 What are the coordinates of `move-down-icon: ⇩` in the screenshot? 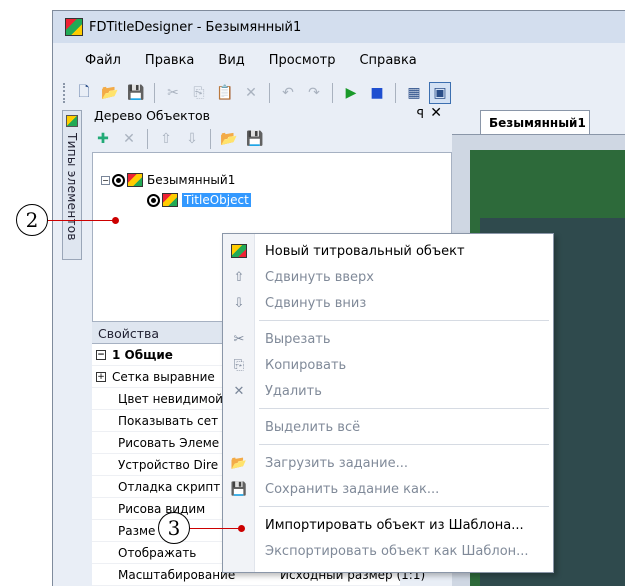 It's located at (192, 139).